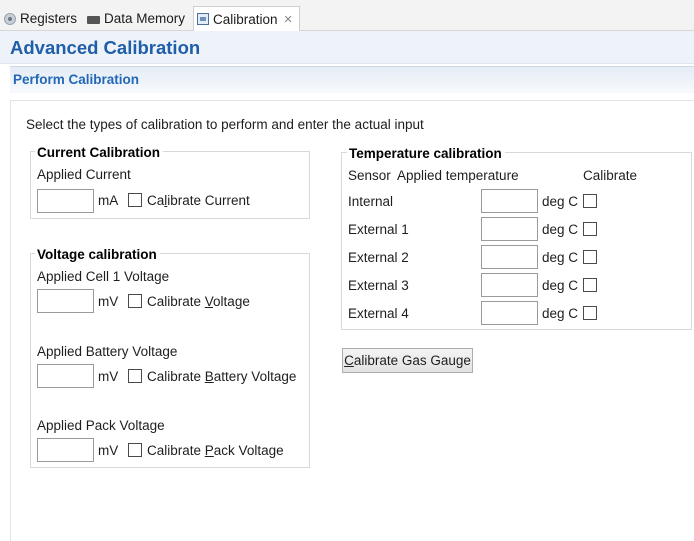 The image size is (694, 541). What do you see at coordinates (458, 175) in the screenshot?
I see `applied-temperature-column-header: Applied temperature` at bounding box center [458, 175].